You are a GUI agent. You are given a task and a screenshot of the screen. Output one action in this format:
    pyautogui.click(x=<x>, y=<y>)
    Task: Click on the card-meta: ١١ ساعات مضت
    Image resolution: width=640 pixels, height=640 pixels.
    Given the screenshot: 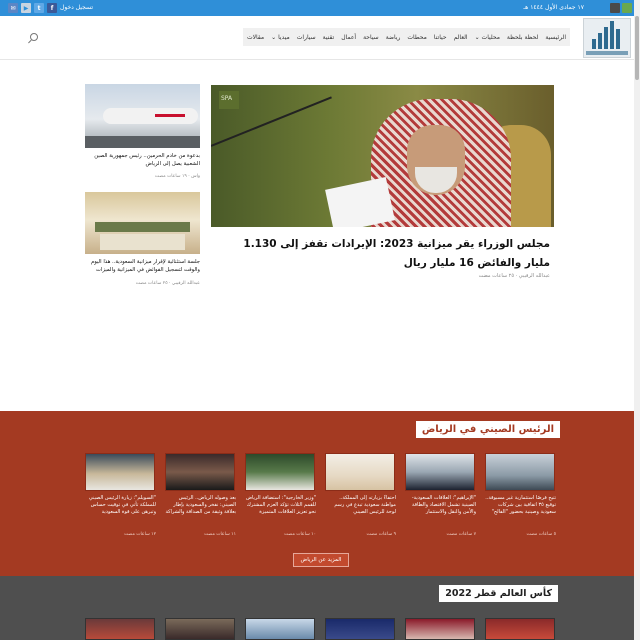 What is the action you would take?
    pyautogui.click(x=220, y=534)
    